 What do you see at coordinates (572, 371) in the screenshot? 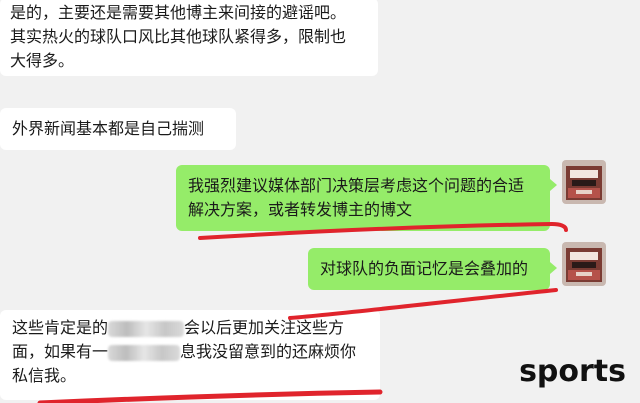
I see `watermark-text: sports` at bounding box center [572, 371].